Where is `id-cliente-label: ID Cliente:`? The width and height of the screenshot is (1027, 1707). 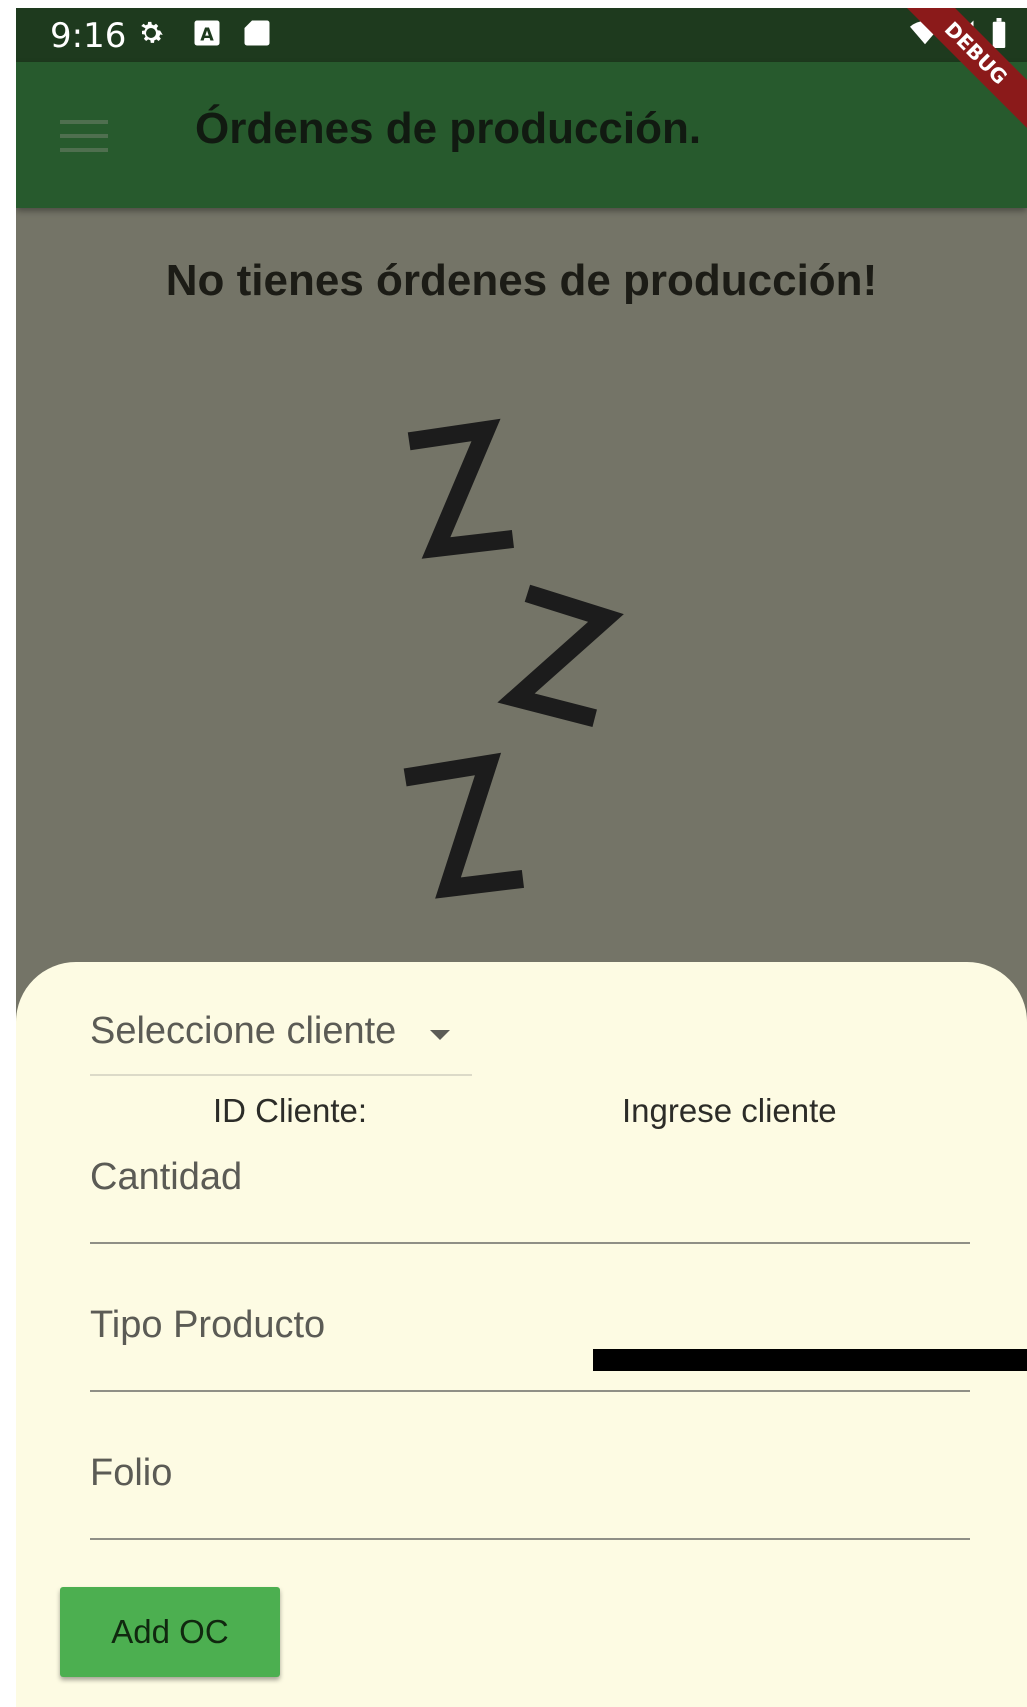
id-cliente-label: ID Cliente: is located at coordinates (290, 1110).